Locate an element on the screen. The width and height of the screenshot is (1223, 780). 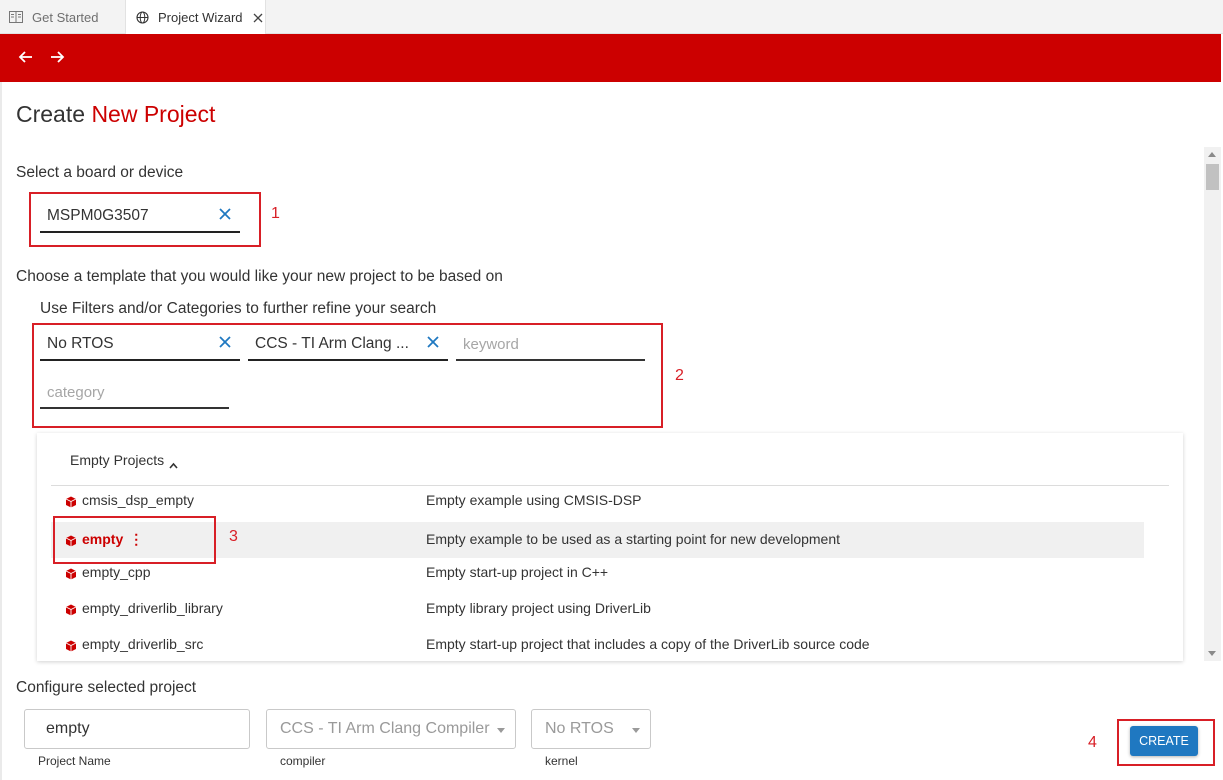
globe-icon is located at coordinates (142, 18).